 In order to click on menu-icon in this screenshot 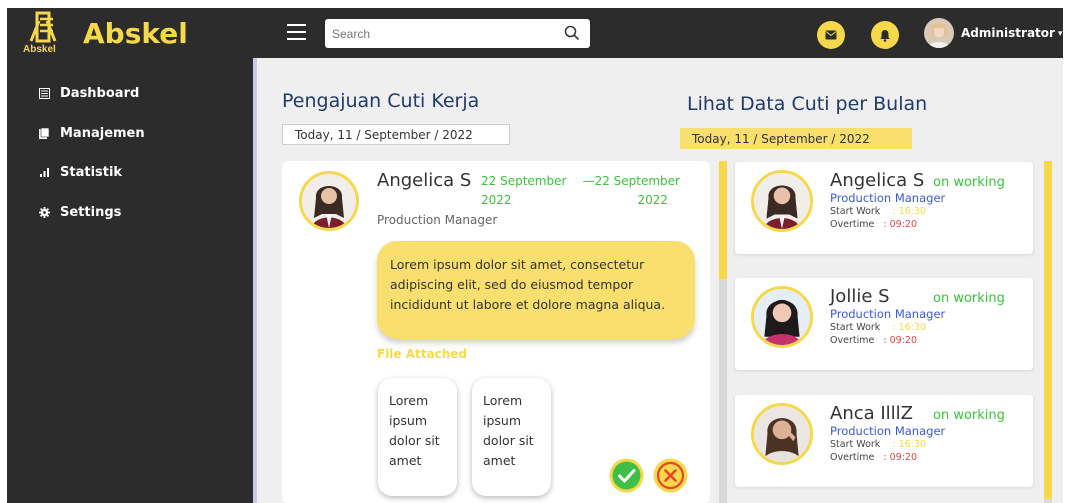, I will do `click(296, 32)`.